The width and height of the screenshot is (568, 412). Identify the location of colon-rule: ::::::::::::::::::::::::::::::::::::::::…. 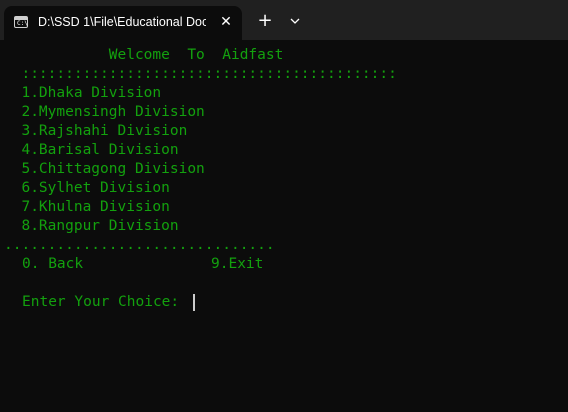
(200, 74).